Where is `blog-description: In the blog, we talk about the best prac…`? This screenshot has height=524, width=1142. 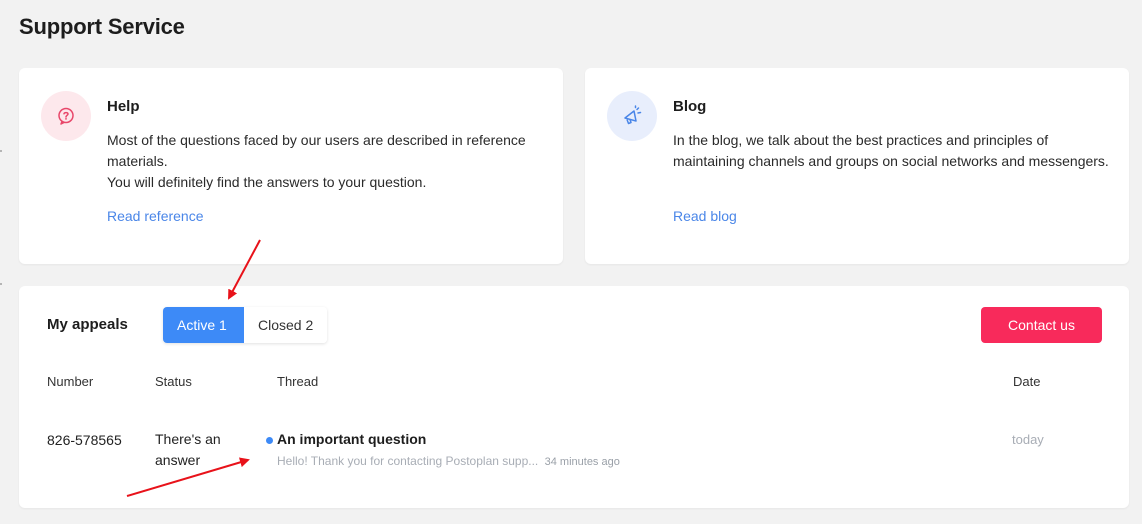 blog-description: In the blog, we talk about the best prac… is located at coordinates (891, 150).